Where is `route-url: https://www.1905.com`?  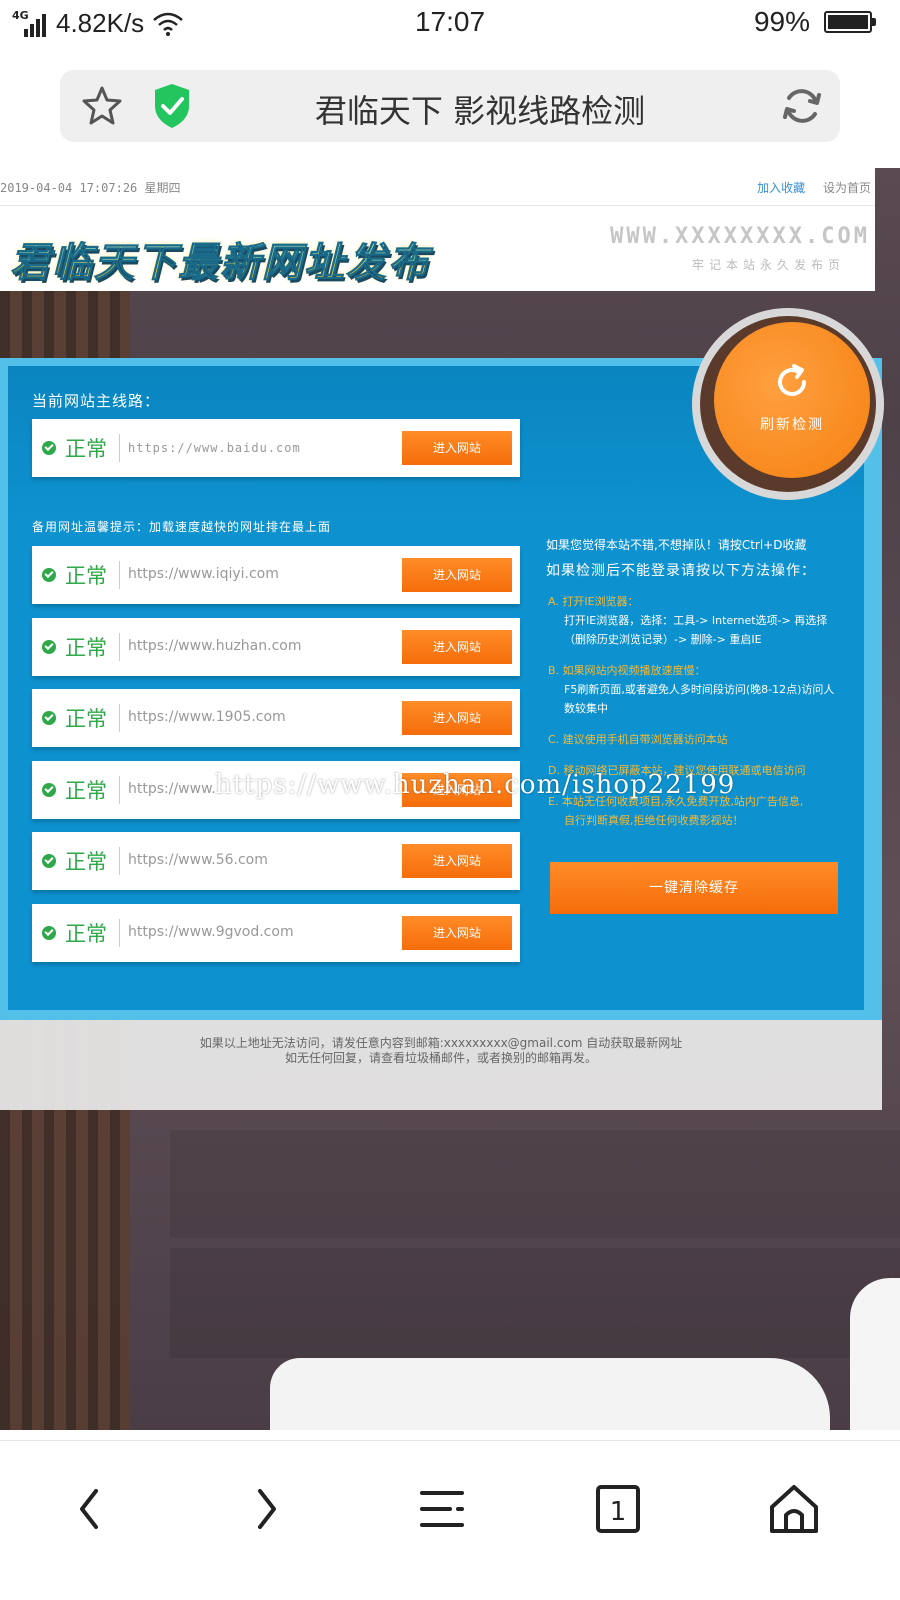
route-url: https://www.1905.com is located at coordinates (207, 717).